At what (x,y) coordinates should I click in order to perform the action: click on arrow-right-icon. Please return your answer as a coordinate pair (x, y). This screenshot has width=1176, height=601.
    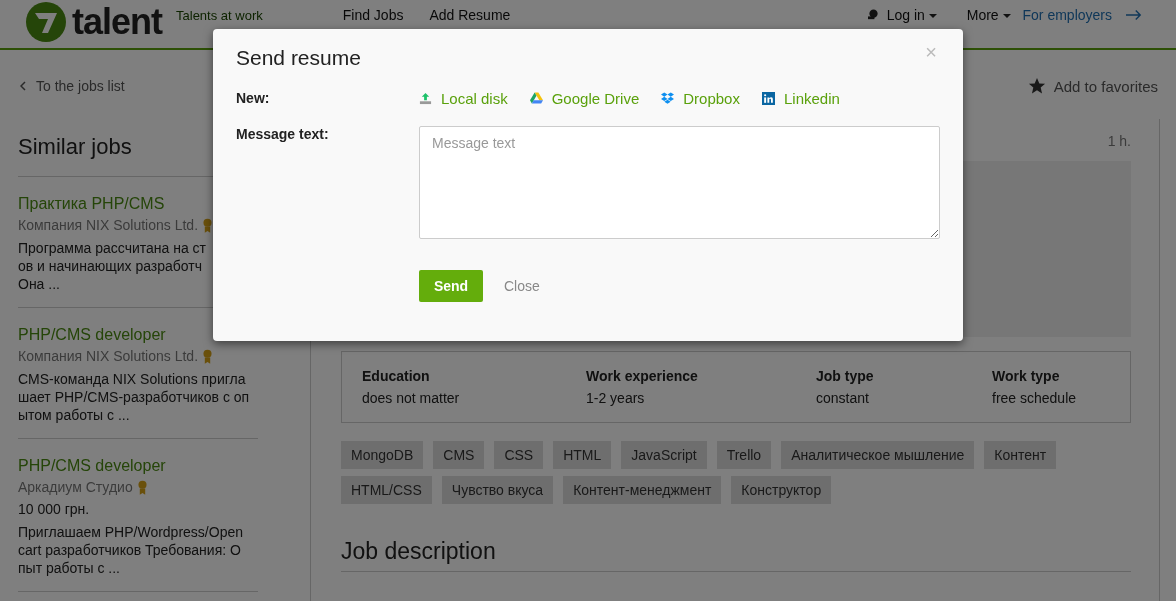
    Looking at the image, I should click on (1134, 15).